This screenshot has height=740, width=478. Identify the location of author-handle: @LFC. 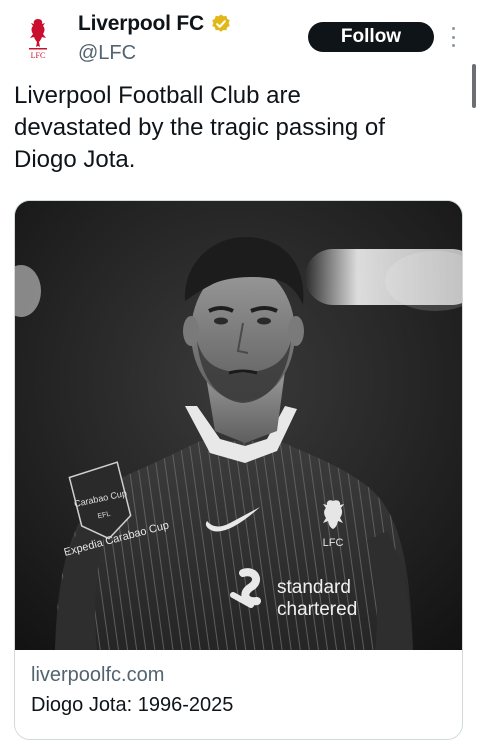
(107, 53).